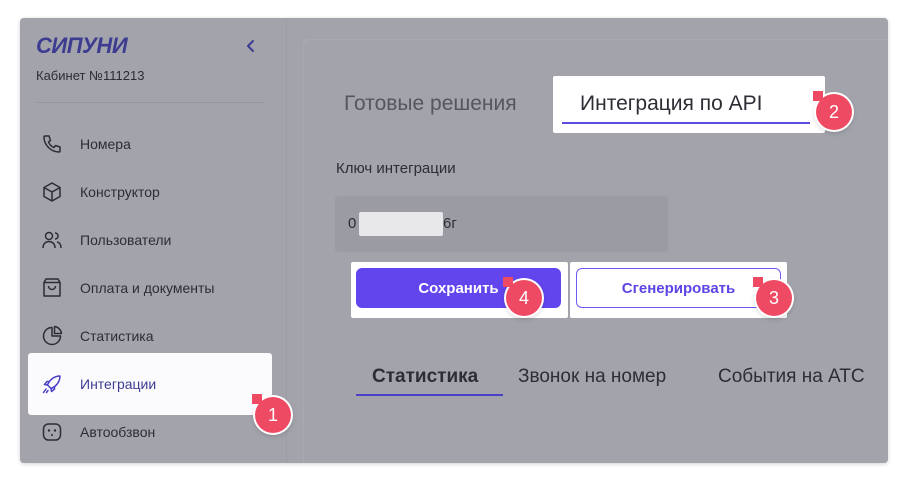 Image resolution: width=909 pixels, height=485 pixels. I want to click on sidebar-item-label: Пользователи, so click(126, 240).